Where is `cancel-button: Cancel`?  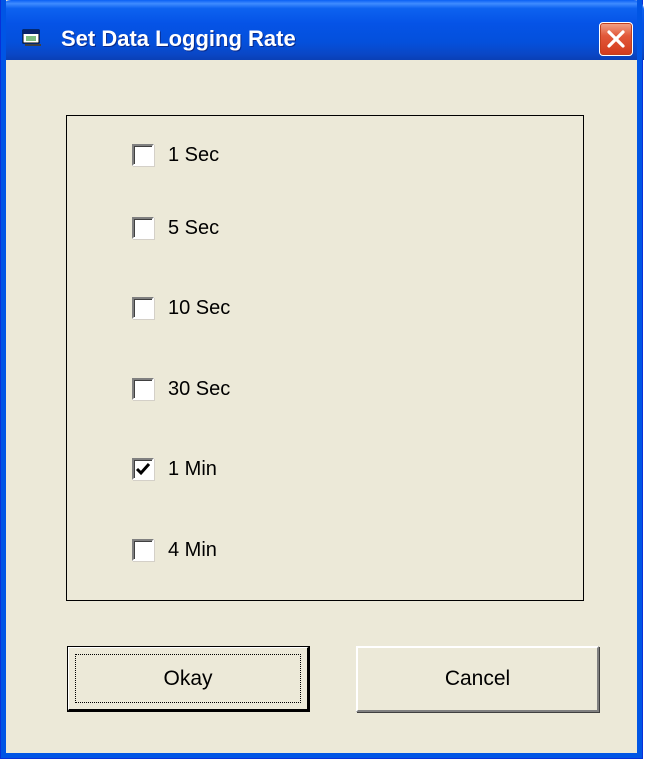
cancel-button: Cancel is located at coordinates (477, 679).